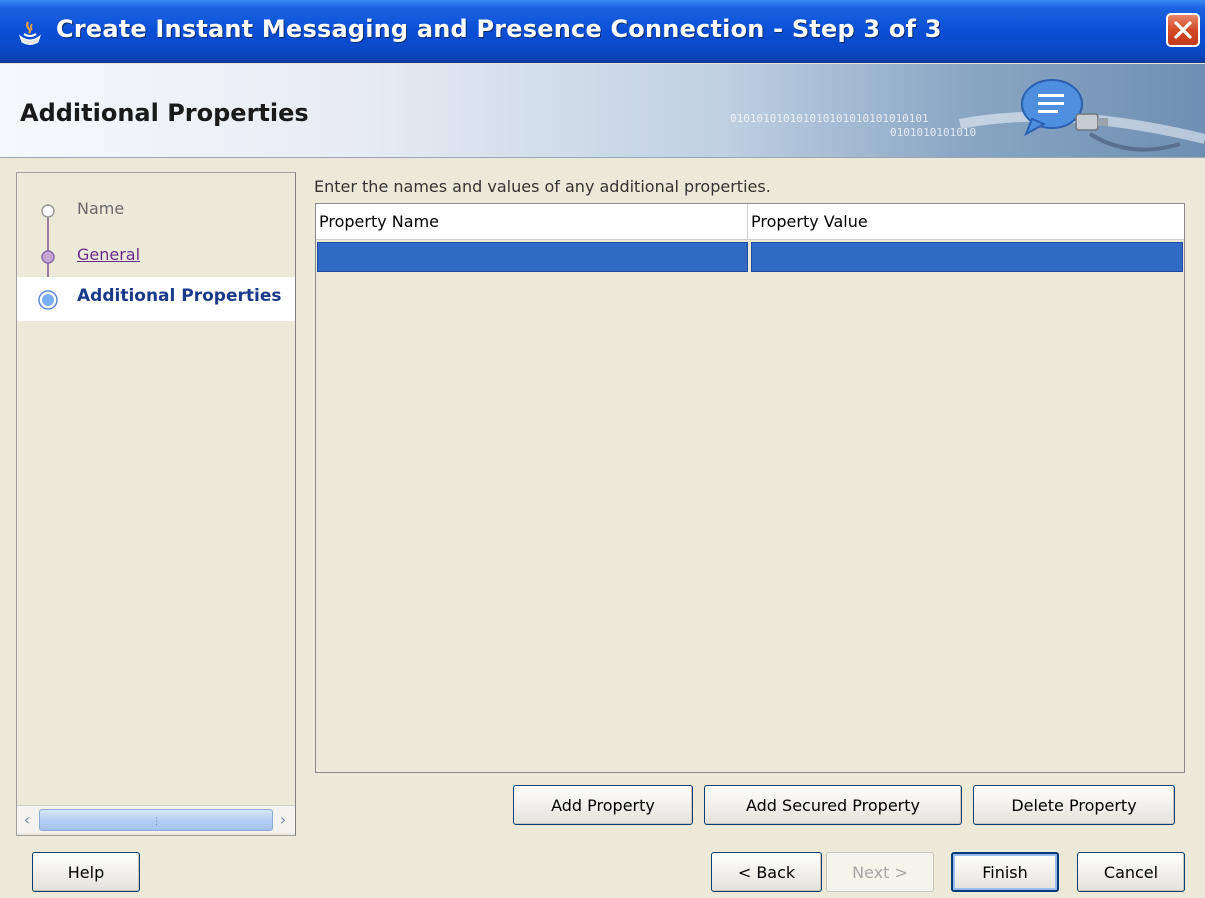 This screenshot has height=898, width=1205. I want to click on back-button: < Back, so click(766, 872).